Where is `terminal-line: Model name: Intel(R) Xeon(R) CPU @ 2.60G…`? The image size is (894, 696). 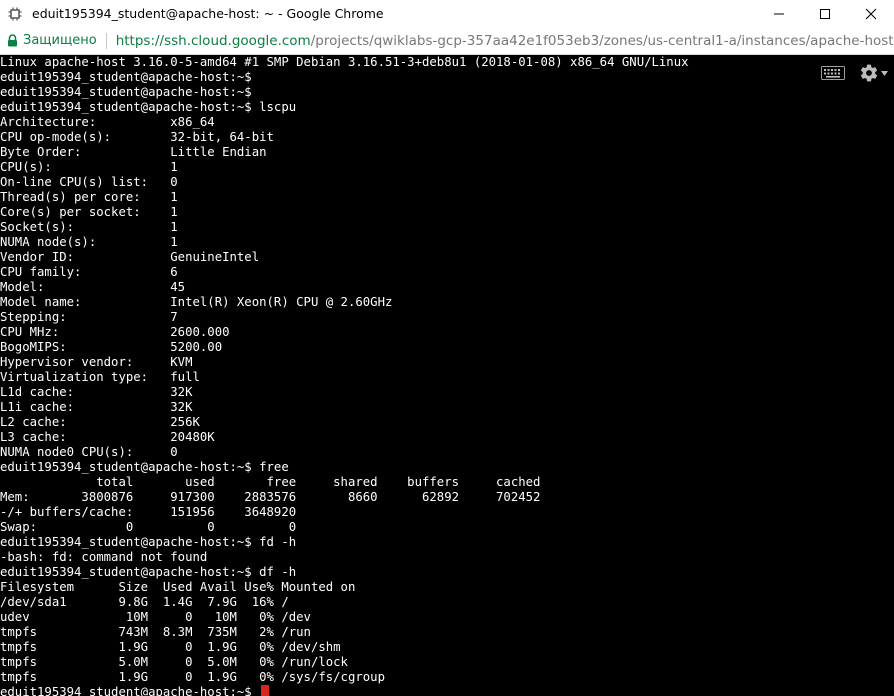
terminal-line: Model name: Intel(R) Xeon(R) CPU @ 2.60G… is located at coordinates (196, 302).